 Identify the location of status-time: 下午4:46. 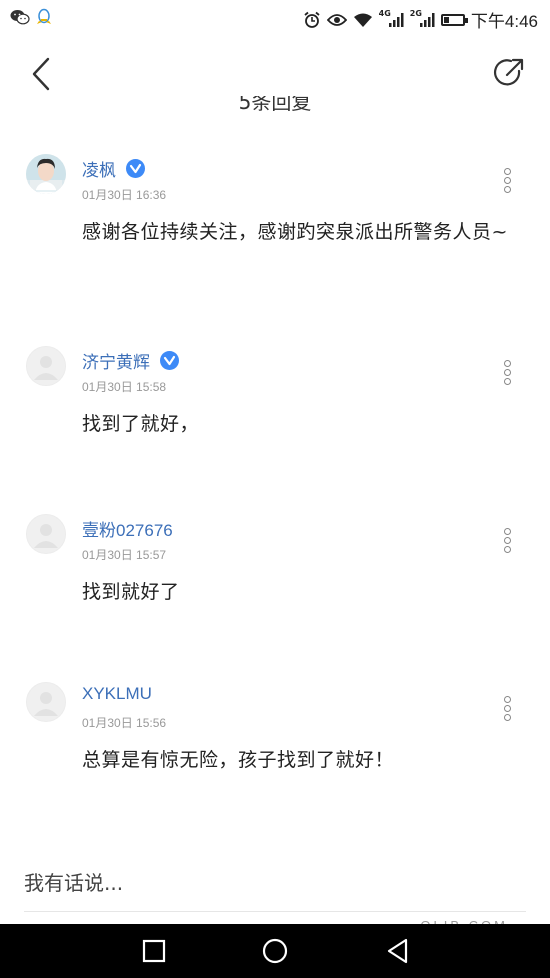
(504, 21).